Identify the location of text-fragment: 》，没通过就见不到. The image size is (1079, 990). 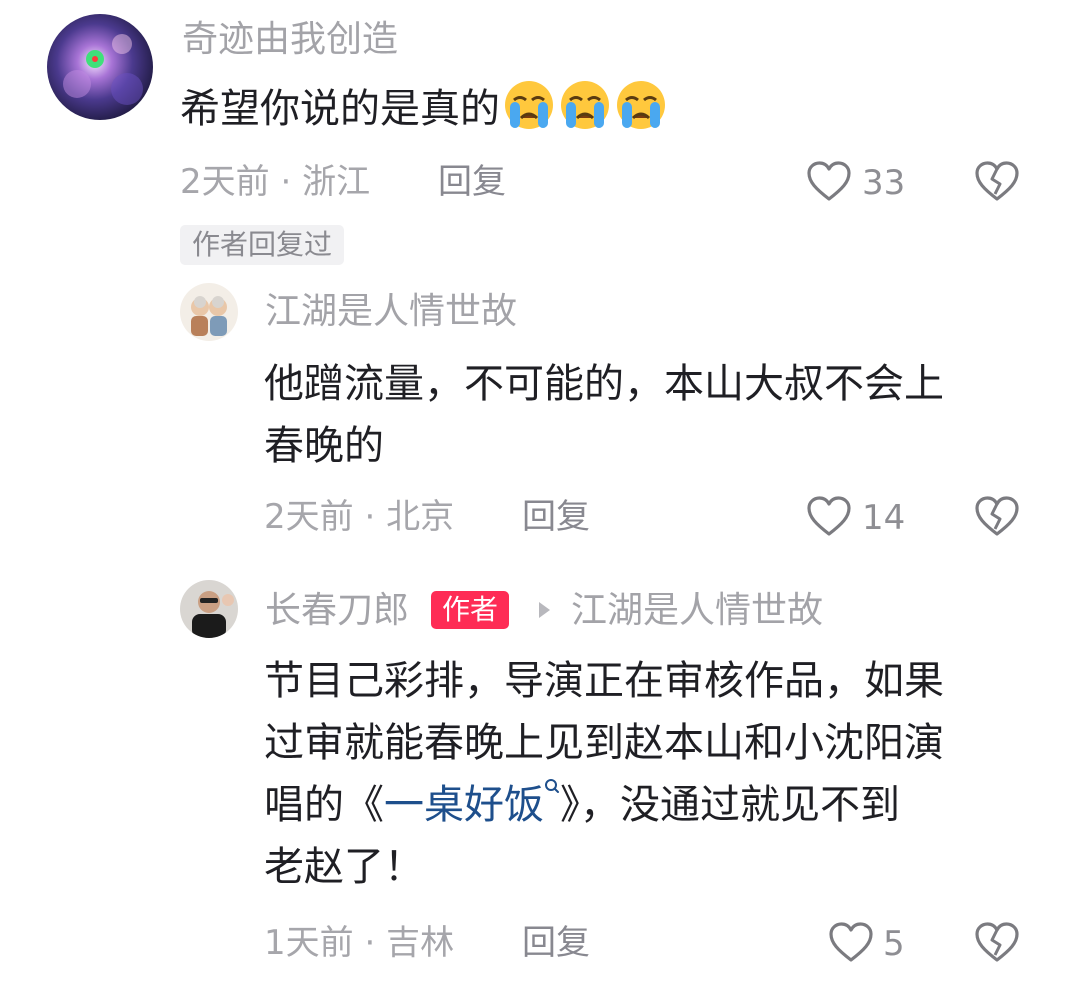
(730, 805).